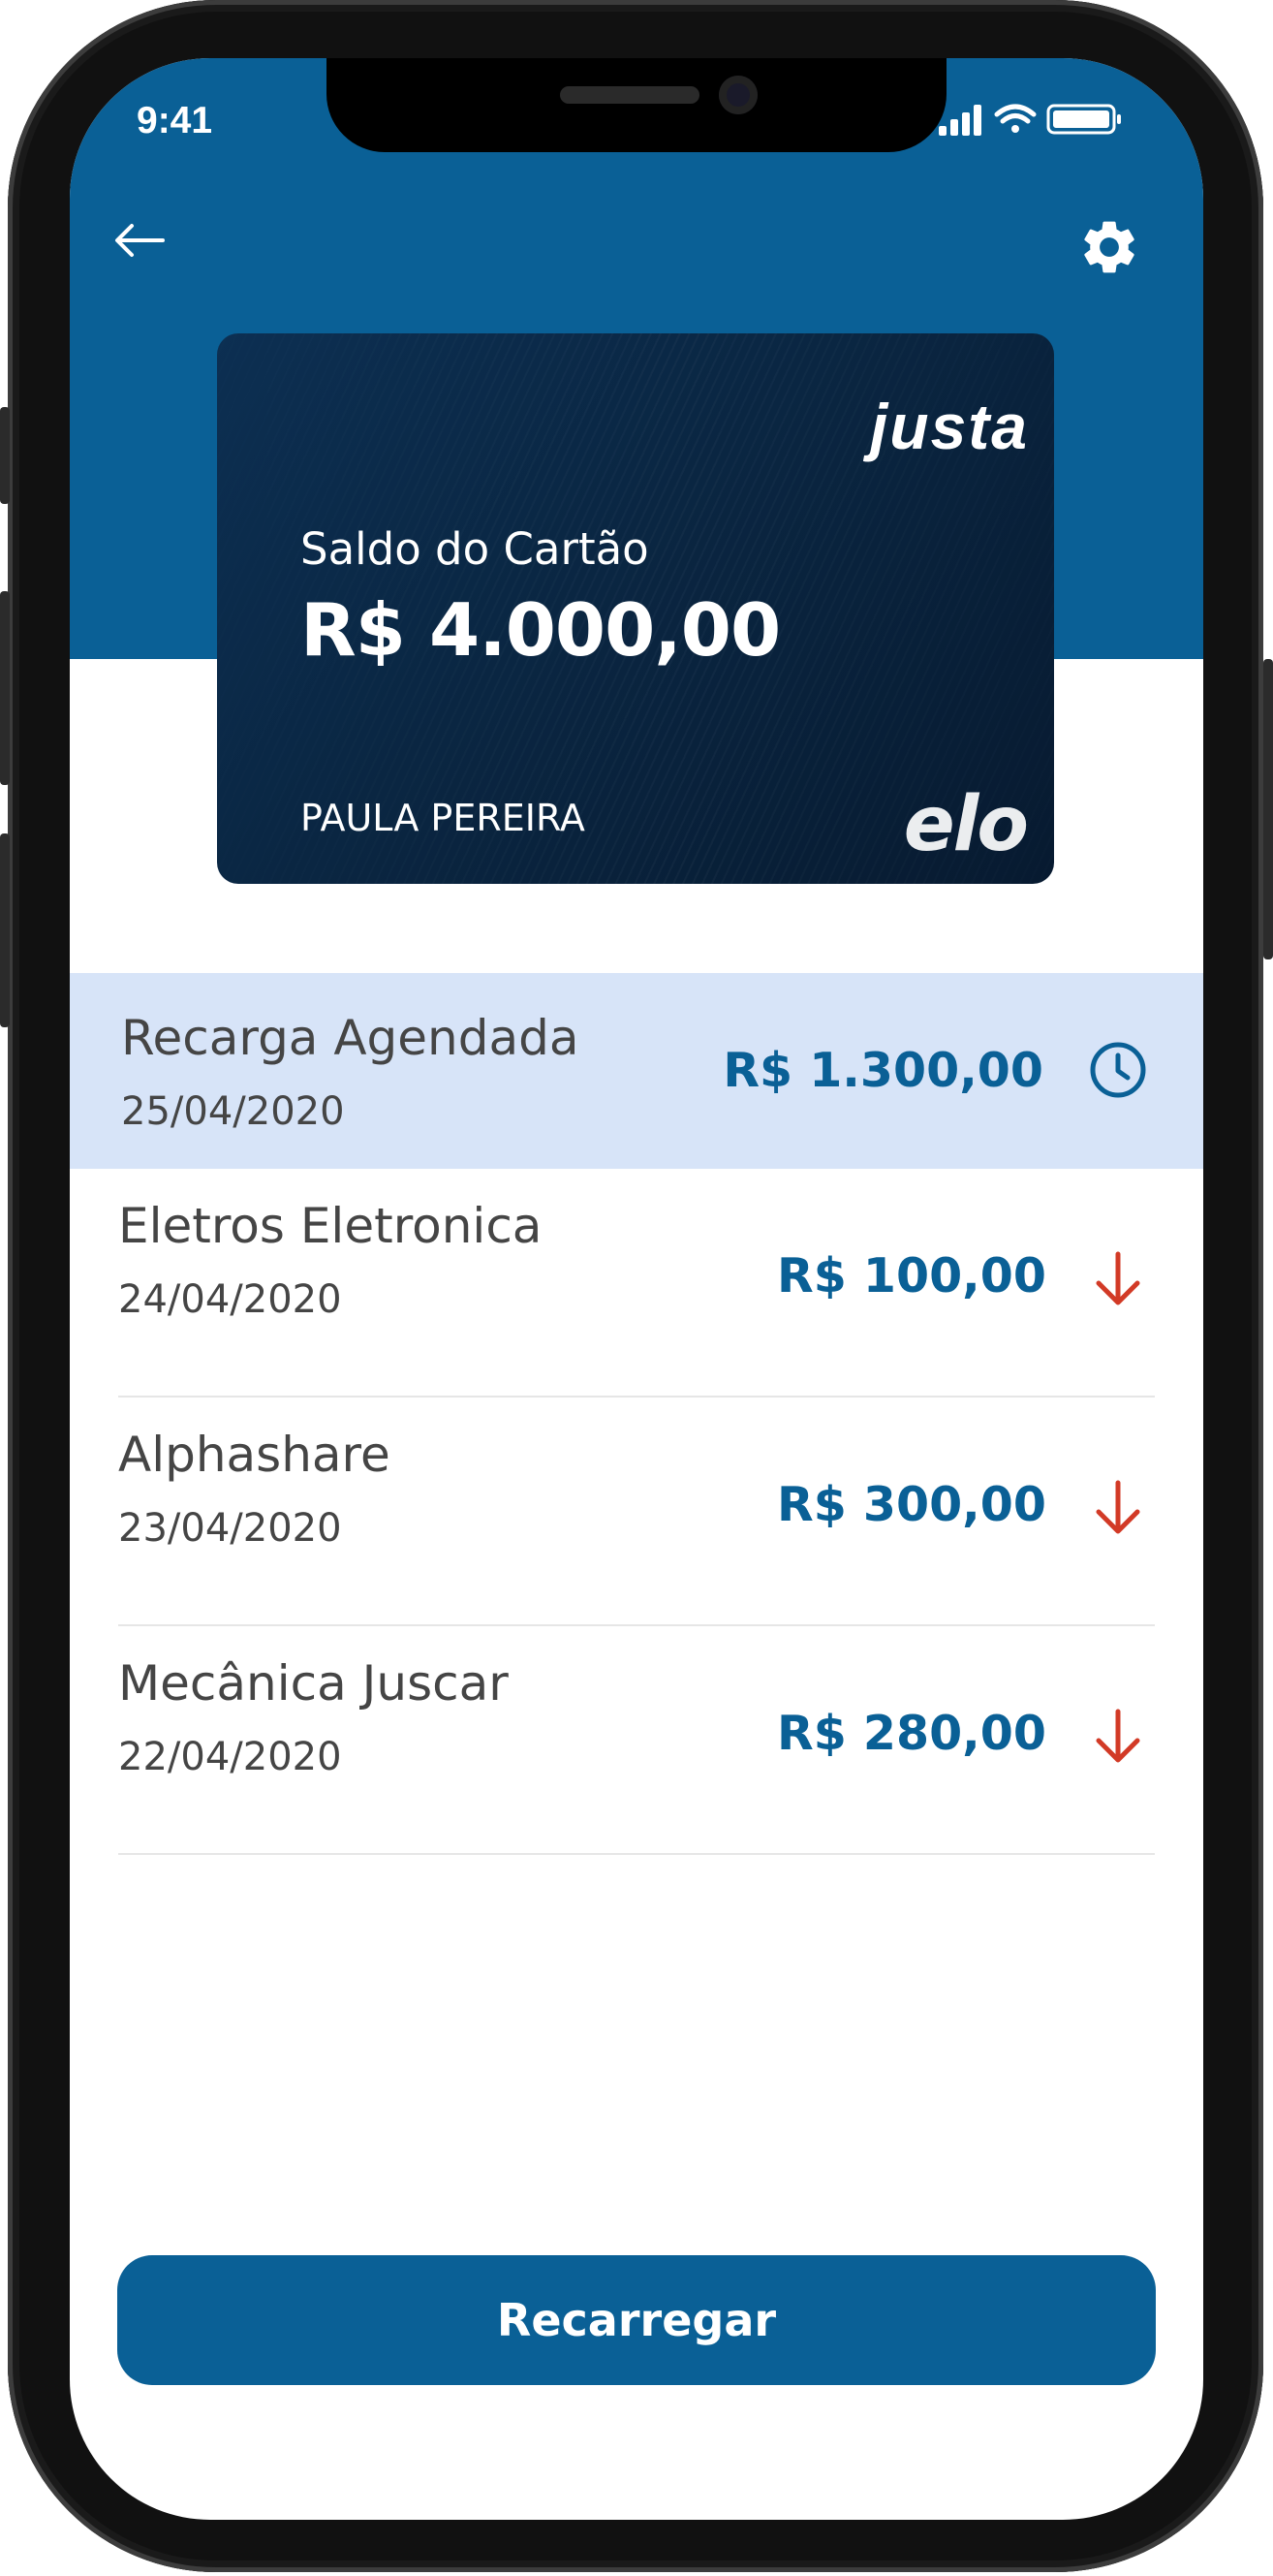 Image resolution: width=1273 pixels, height=2576 pixels. I want to click on back-button, so click(139, 240).